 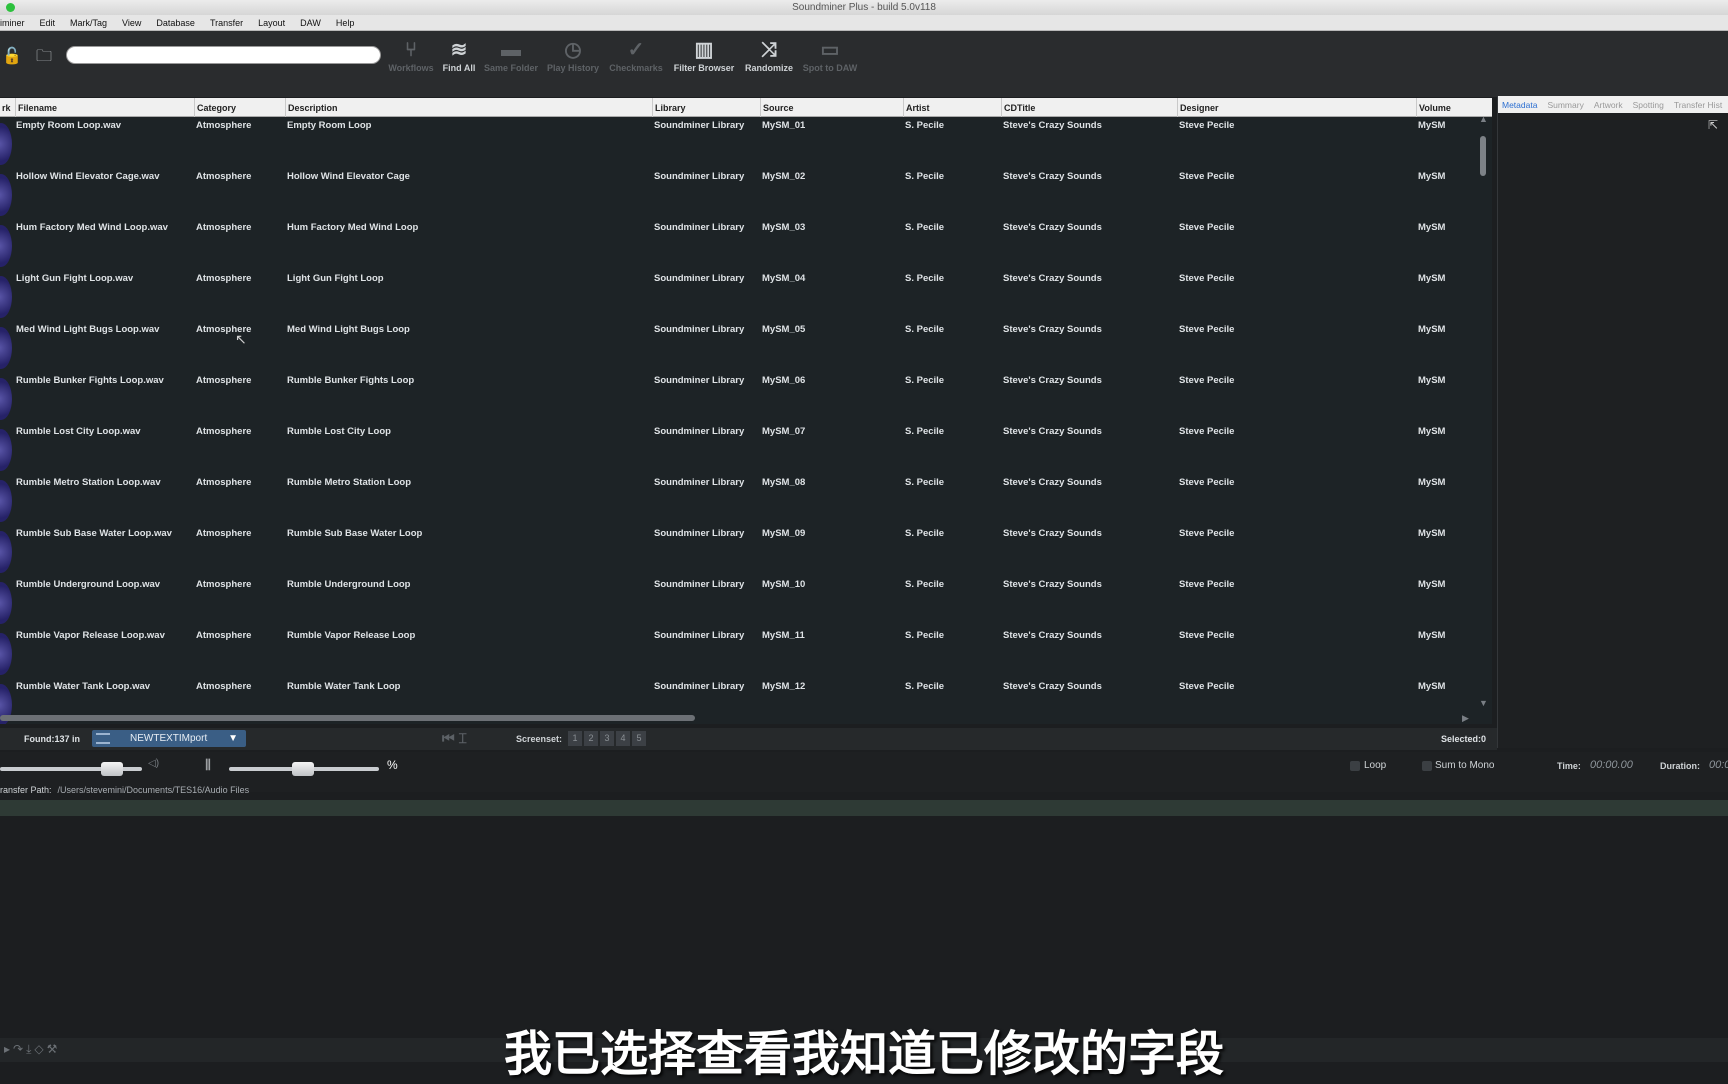 I want to click on tab-summary: Summary, so click(x=1565, y=105).